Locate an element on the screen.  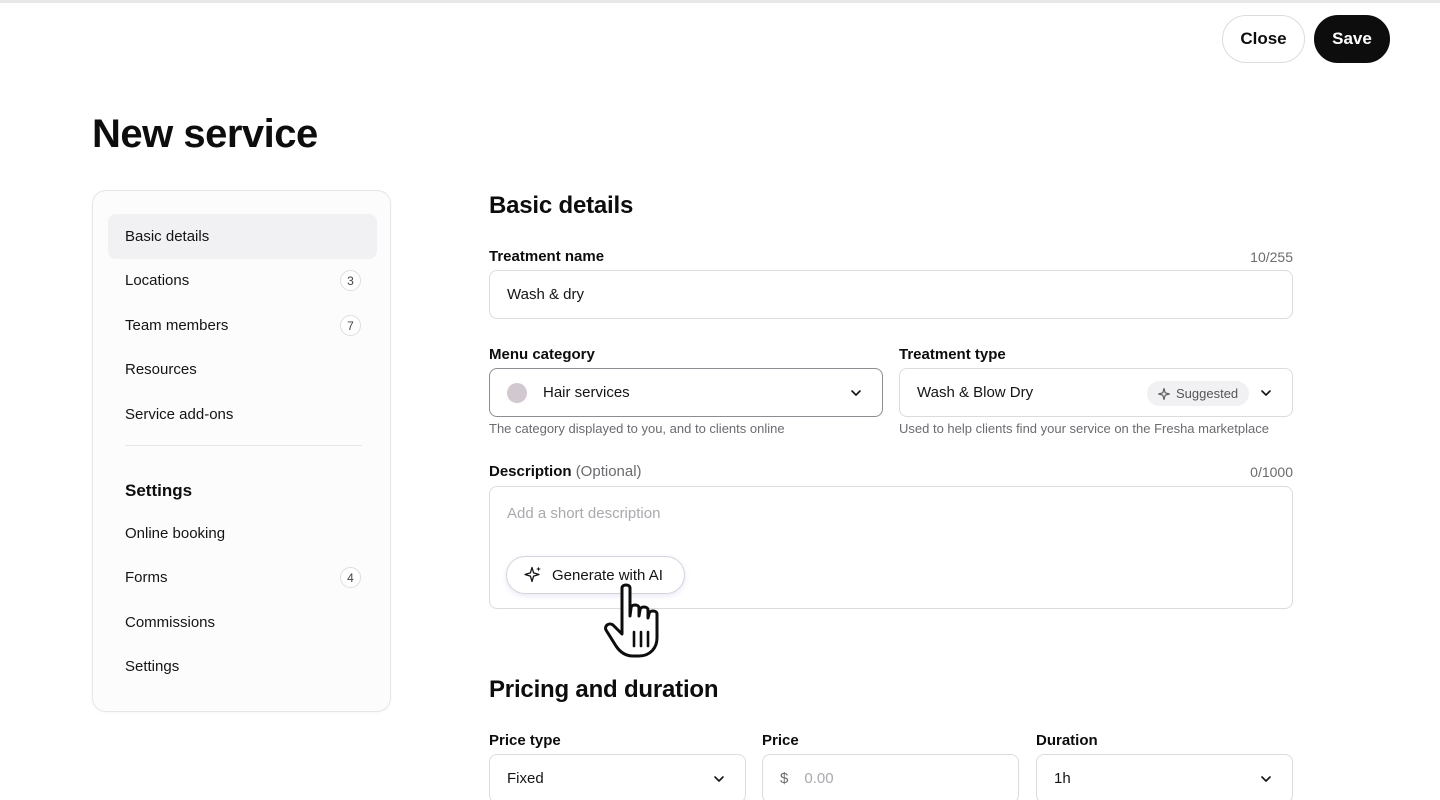
optional-tag: (Optional) is located at coordinates (608, 471).